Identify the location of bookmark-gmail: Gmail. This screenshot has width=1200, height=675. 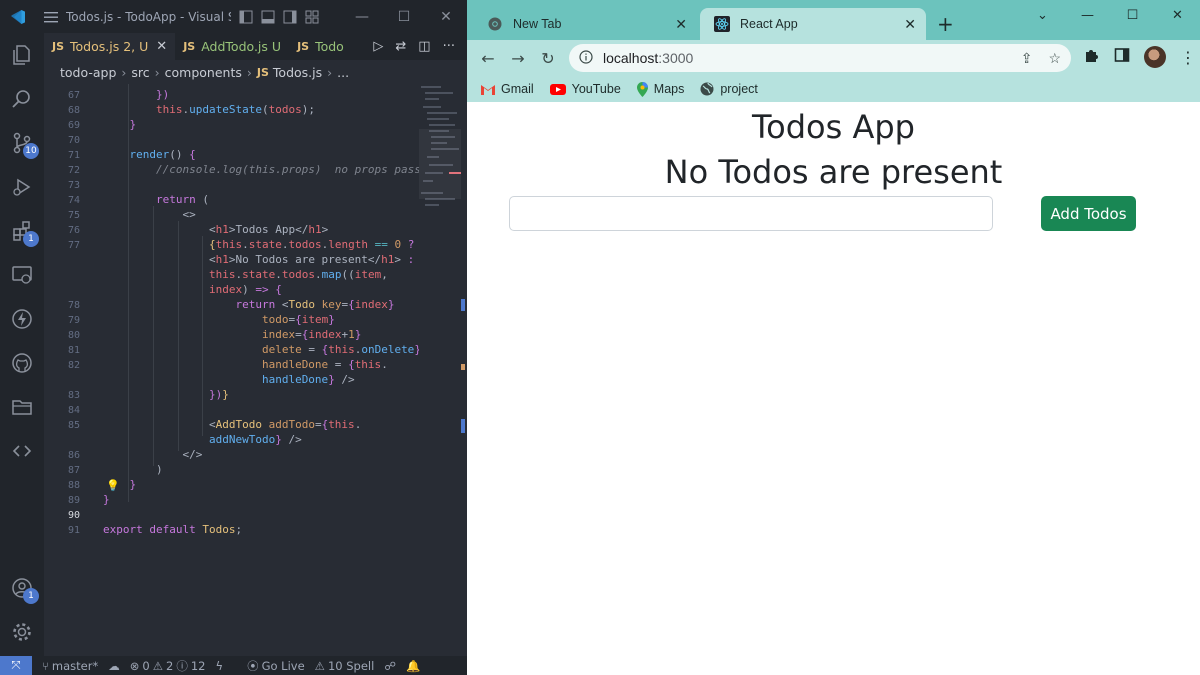
(507, 89).